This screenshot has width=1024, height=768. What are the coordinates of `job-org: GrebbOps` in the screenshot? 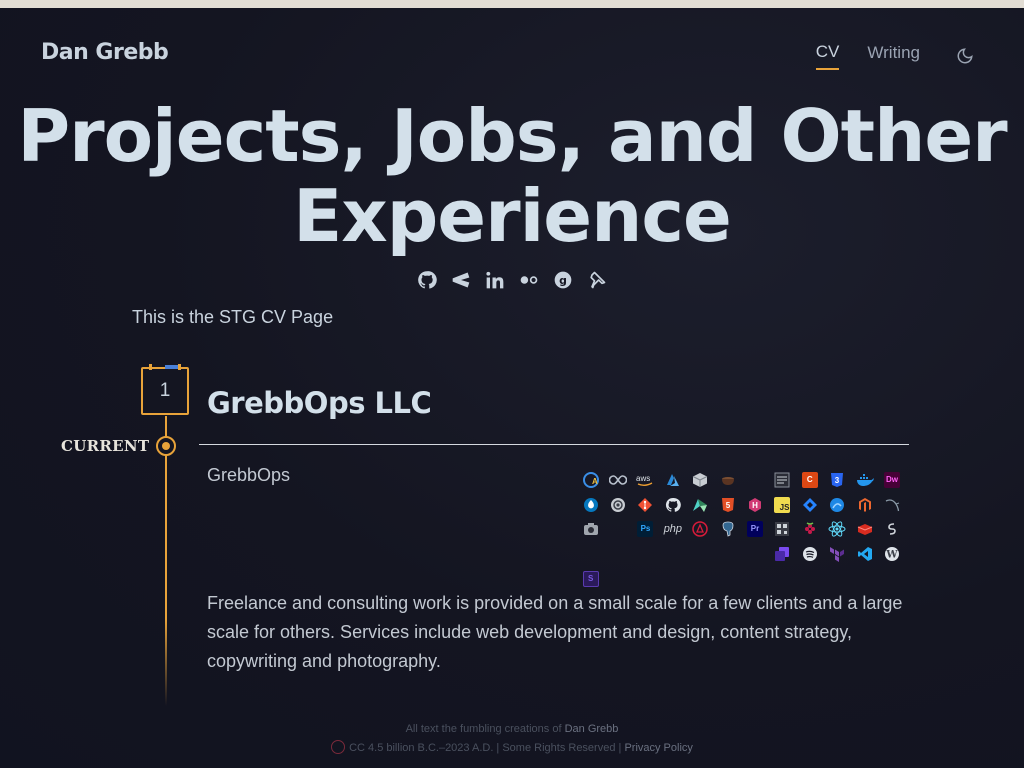 It's located at (249, 475).